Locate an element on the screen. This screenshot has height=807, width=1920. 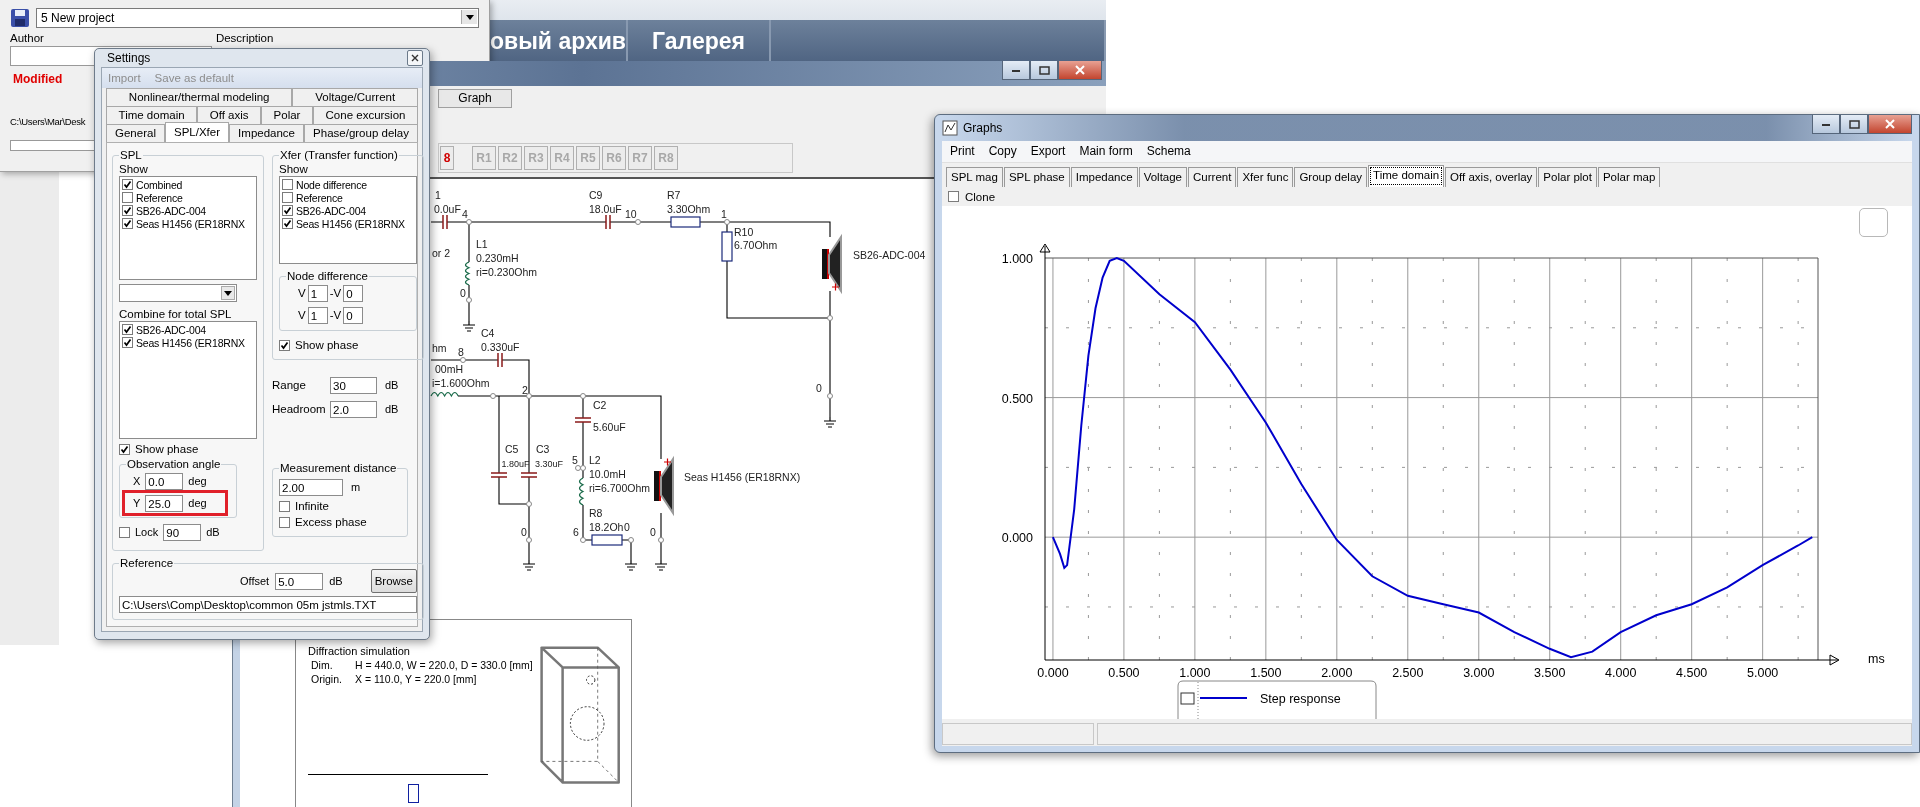
tab: Off axis, overlay is located at coordinates (1491, 176).